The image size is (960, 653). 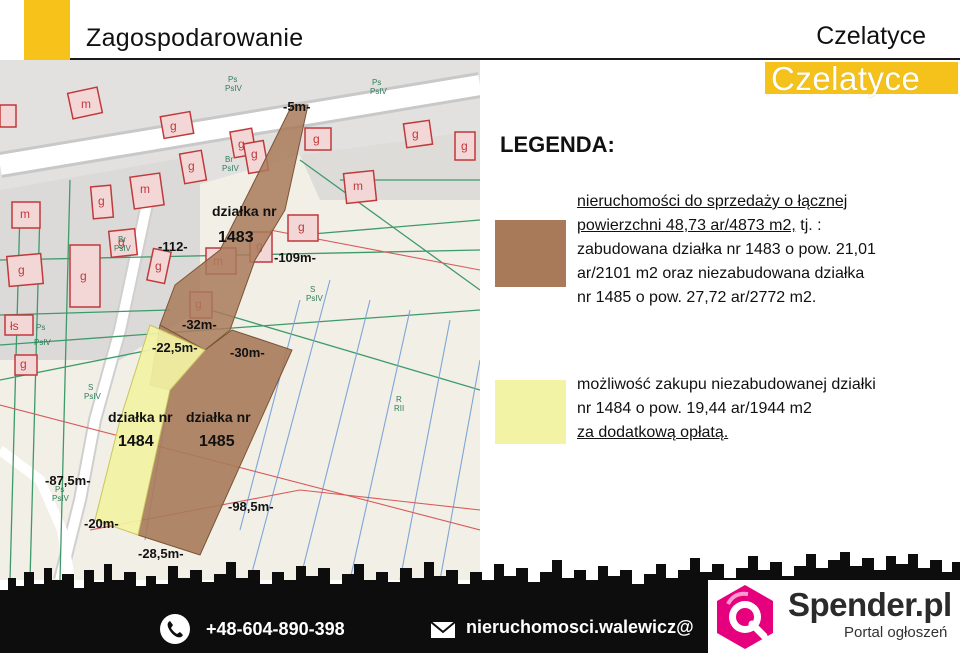 What do you see at coordinates (694, 408) in the screenshot?
I see `legend-item2-line2: nr 1484 o pow. 19,44 ar/1944 m2` at bounding box center [694, 408].